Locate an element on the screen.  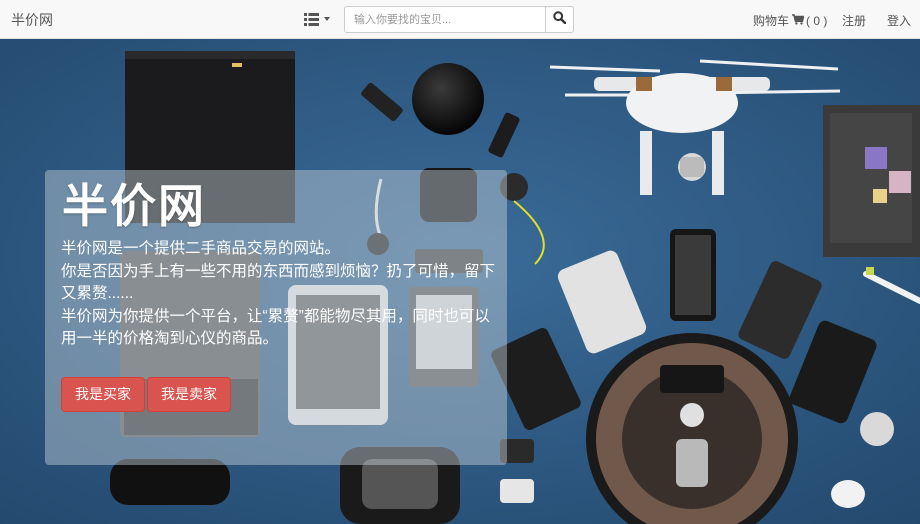
cart-link: 购物车 ( 0 ) is located at coordinates (790, 20).